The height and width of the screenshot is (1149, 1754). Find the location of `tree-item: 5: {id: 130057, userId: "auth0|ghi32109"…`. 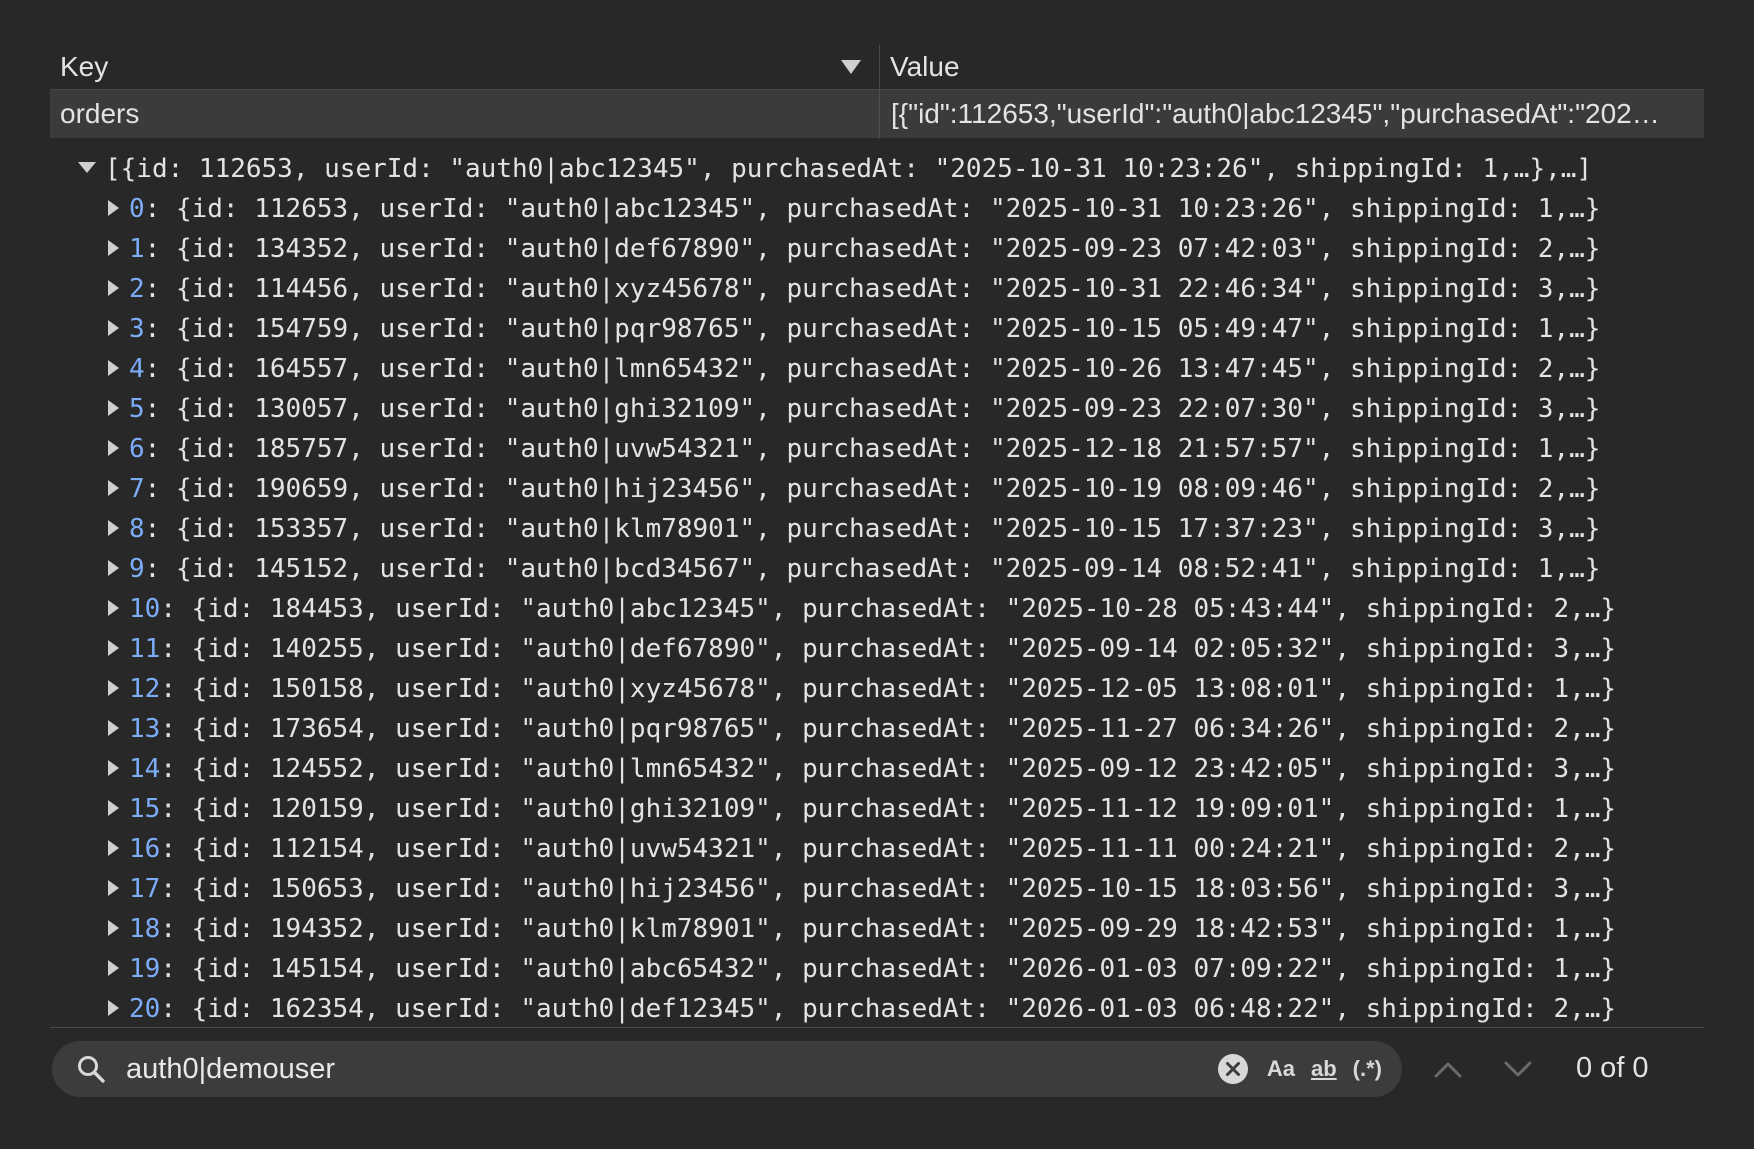

tree-item: 5: {id: 130057, userId: "auth0|ghi32109"… is located at coordinates (877, 409).